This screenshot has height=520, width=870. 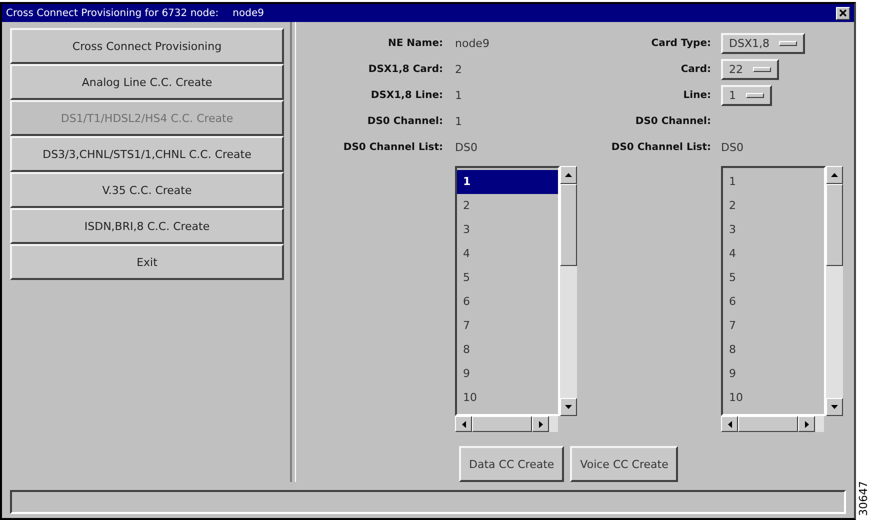 What do you see at coordinates (112, 13) in the screenshot?
I see `window-title: Cross Connect Provisioning for 6732 node:` at bounding box center [112, 13].